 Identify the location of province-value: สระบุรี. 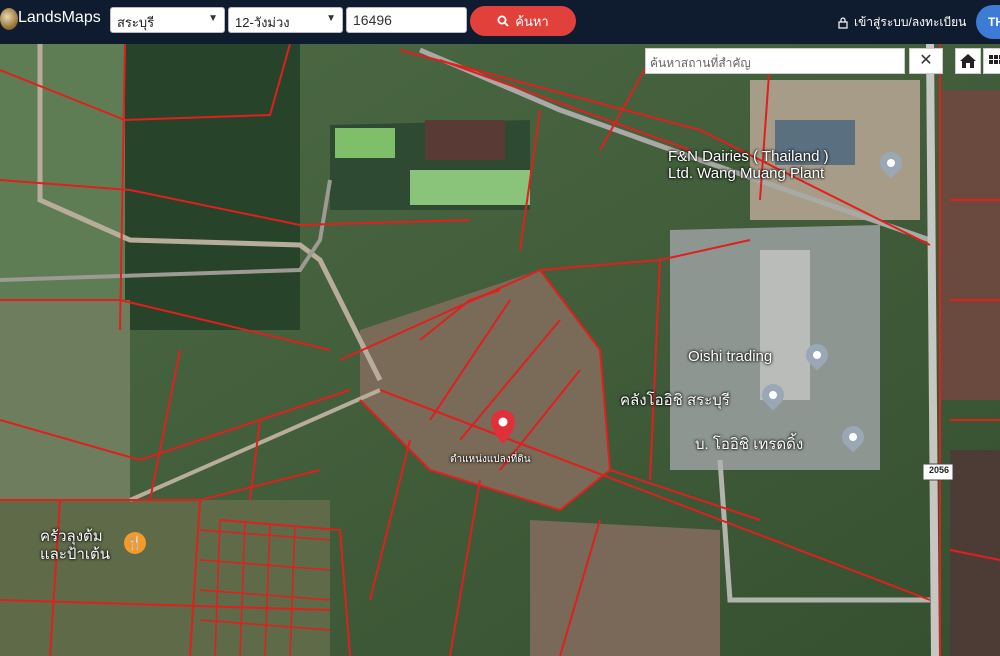
(136, 22).